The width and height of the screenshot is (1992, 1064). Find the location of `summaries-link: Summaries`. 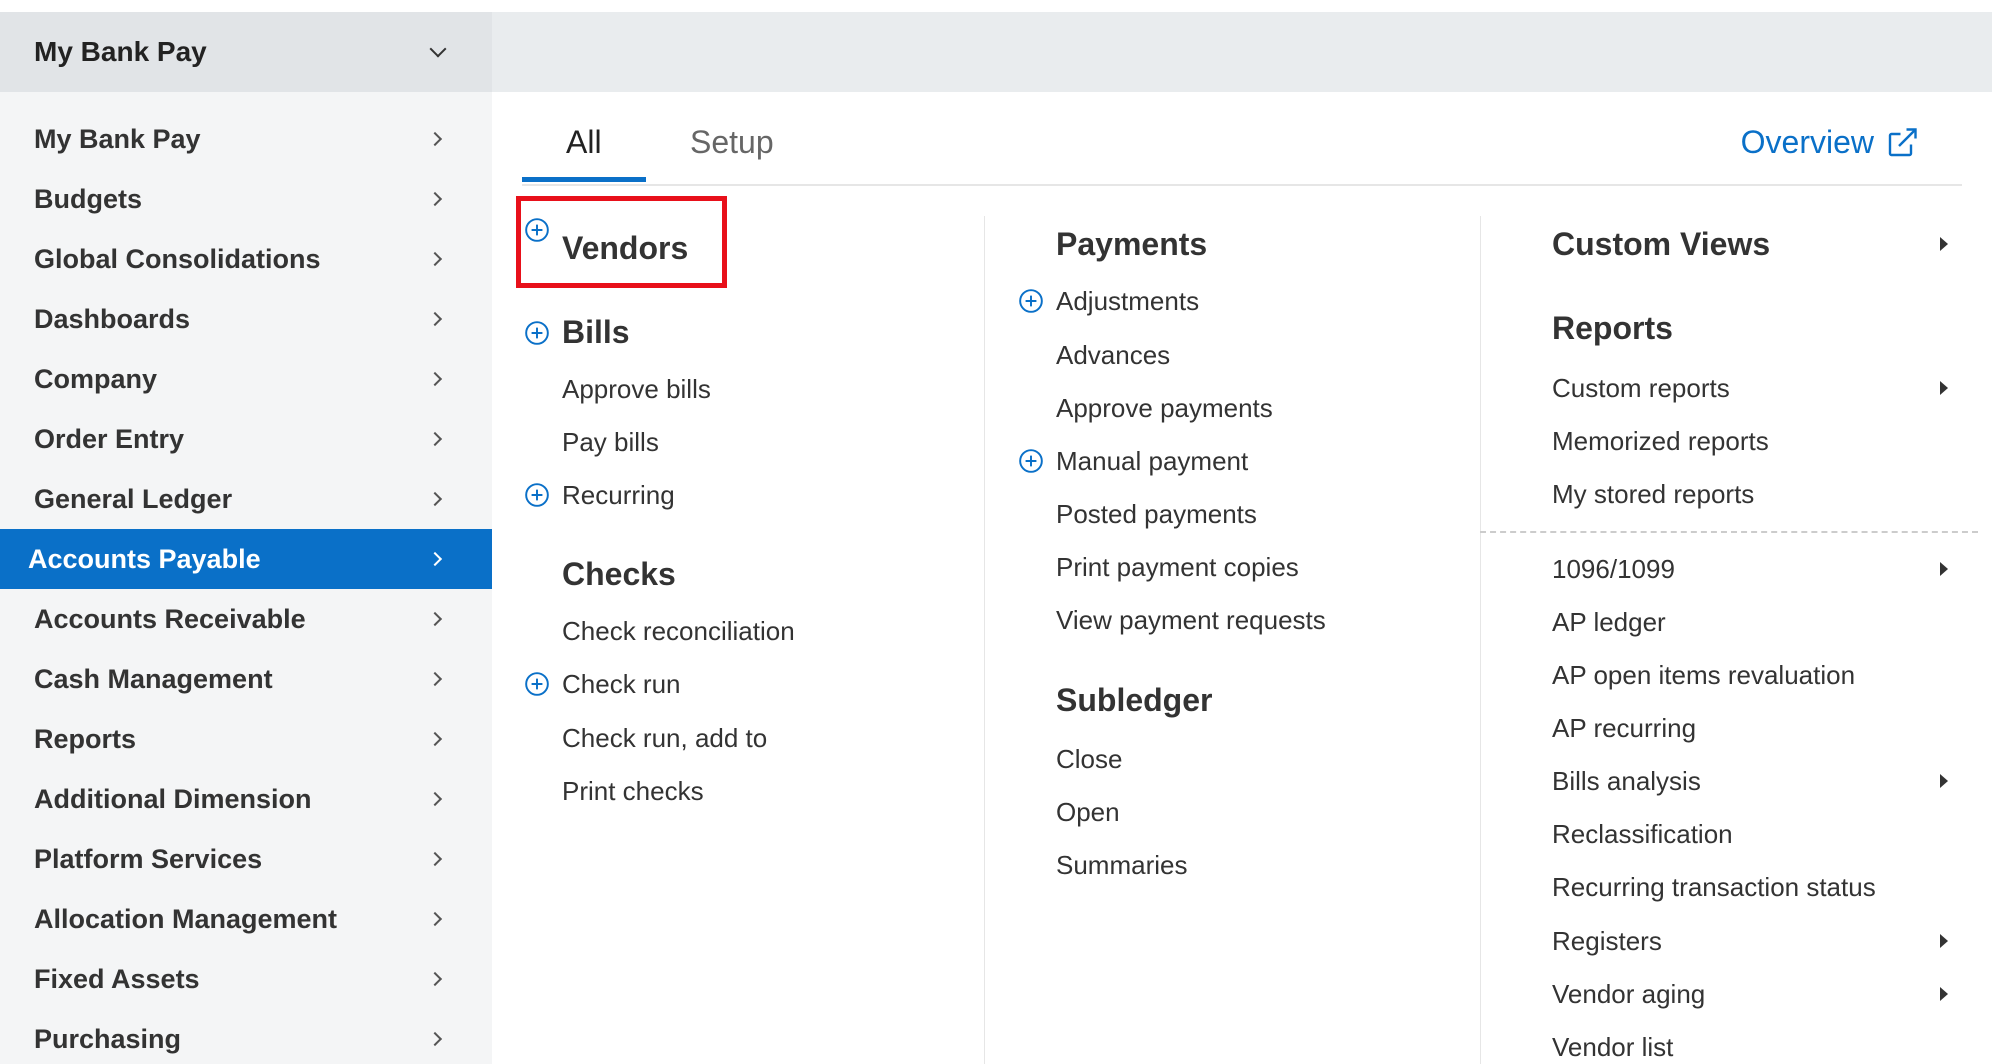

summaries-link: Summaries is located at coordinates (1121, 865).